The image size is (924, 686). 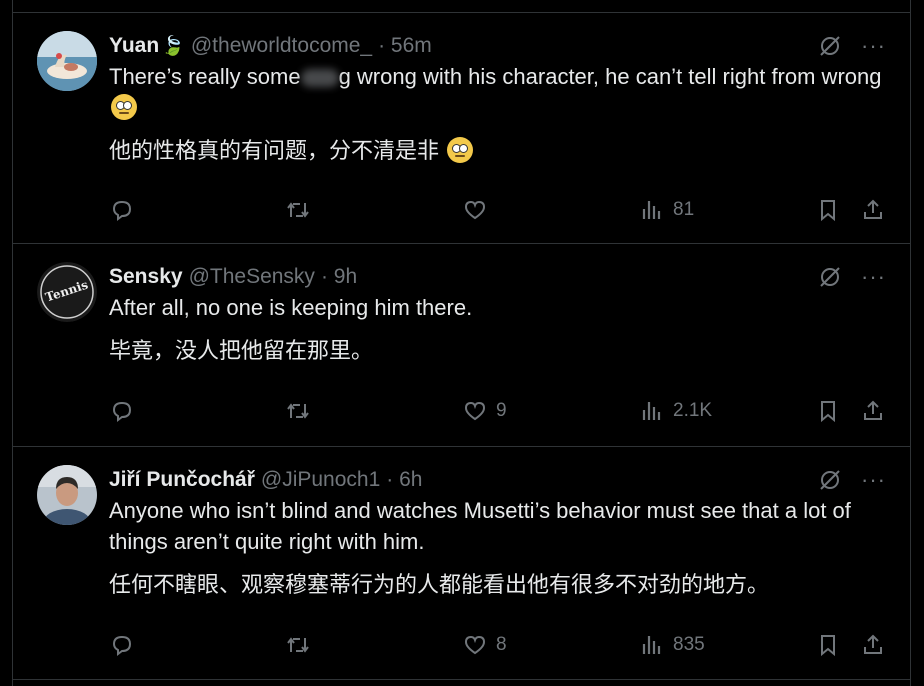 I want to click on like-count: 8, so click(x=501, y=644).